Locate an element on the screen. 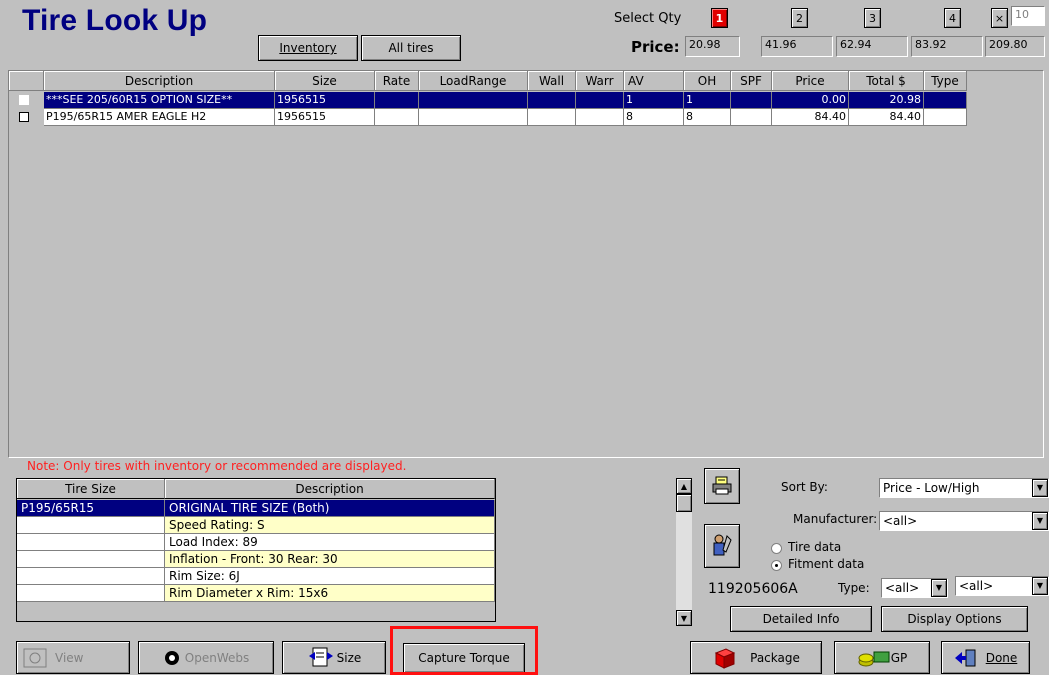 The width and height of the screenshot is (1049, 675). cell-price: 84.40 is located at coordinates (810, 117).